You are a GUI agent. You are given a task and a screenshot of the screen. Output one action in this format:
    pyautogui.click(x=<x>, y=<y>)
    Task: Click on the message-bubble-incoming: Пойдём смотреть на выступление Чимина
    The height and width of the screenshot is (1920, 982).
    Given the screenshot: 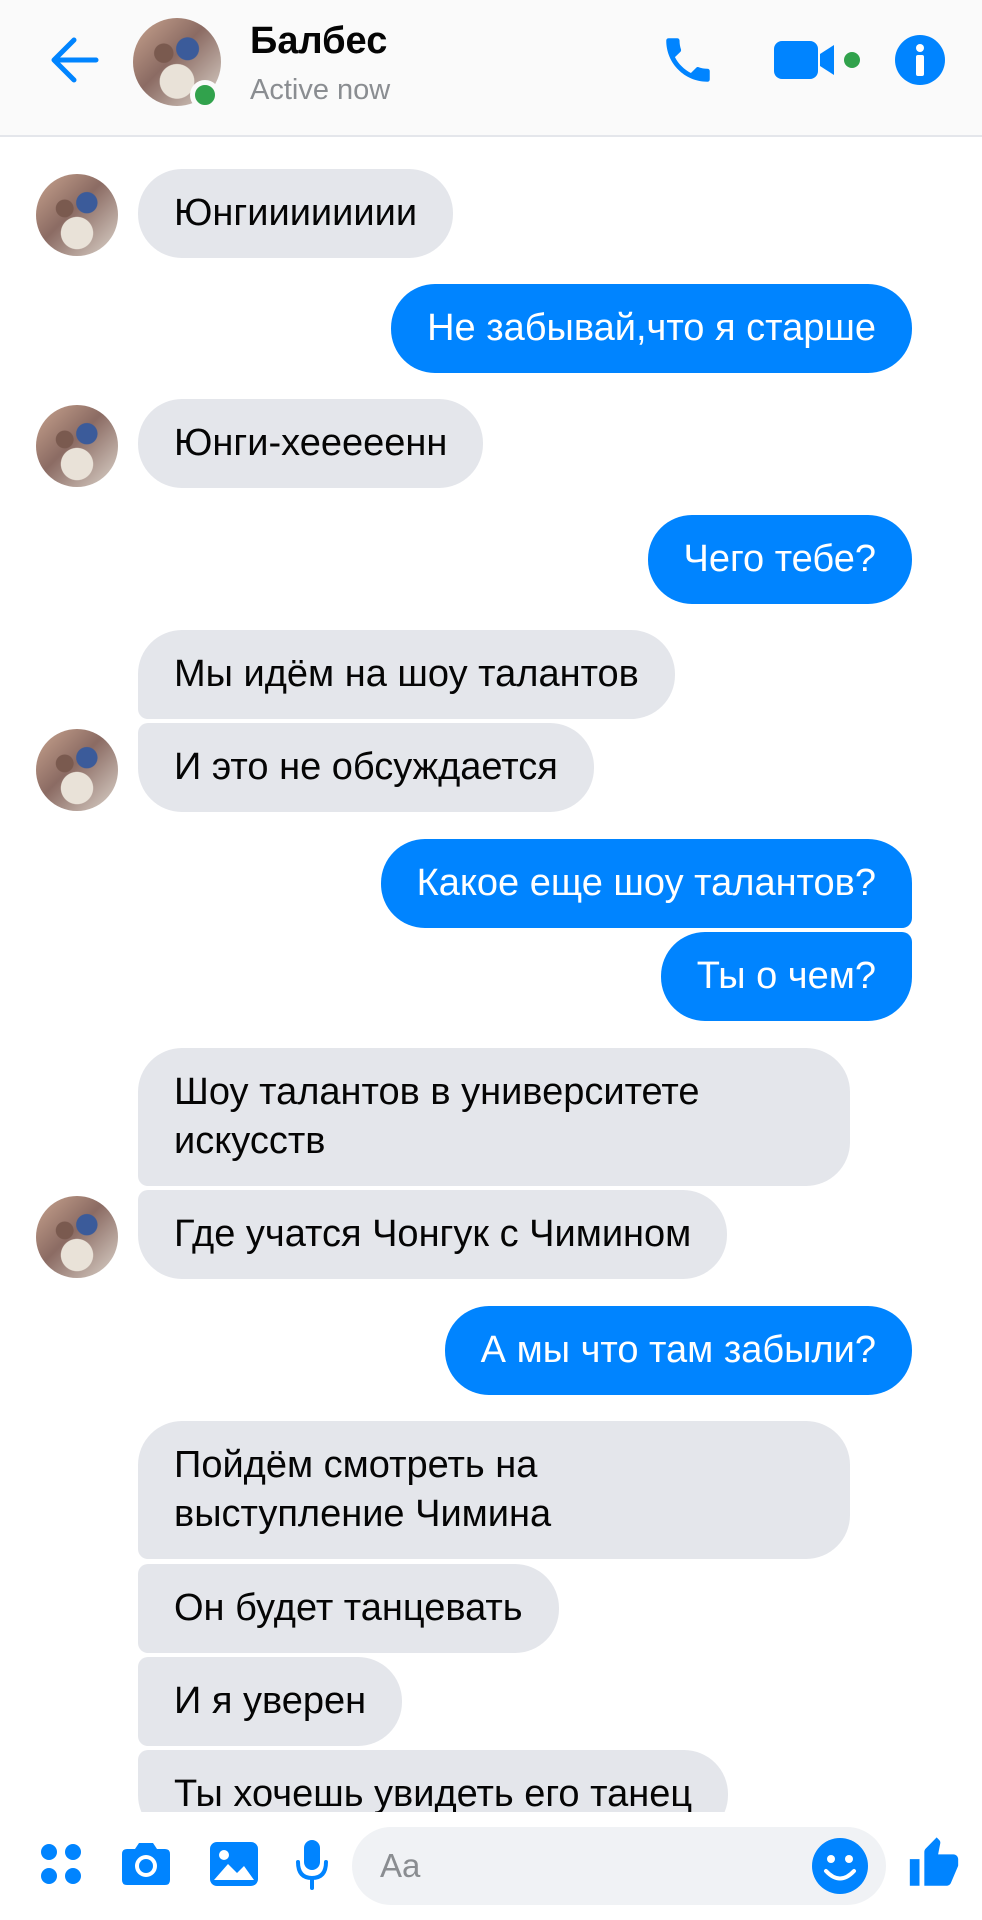 What is the action you would take?
    pyautogui.click(x=494, y=1490)
    